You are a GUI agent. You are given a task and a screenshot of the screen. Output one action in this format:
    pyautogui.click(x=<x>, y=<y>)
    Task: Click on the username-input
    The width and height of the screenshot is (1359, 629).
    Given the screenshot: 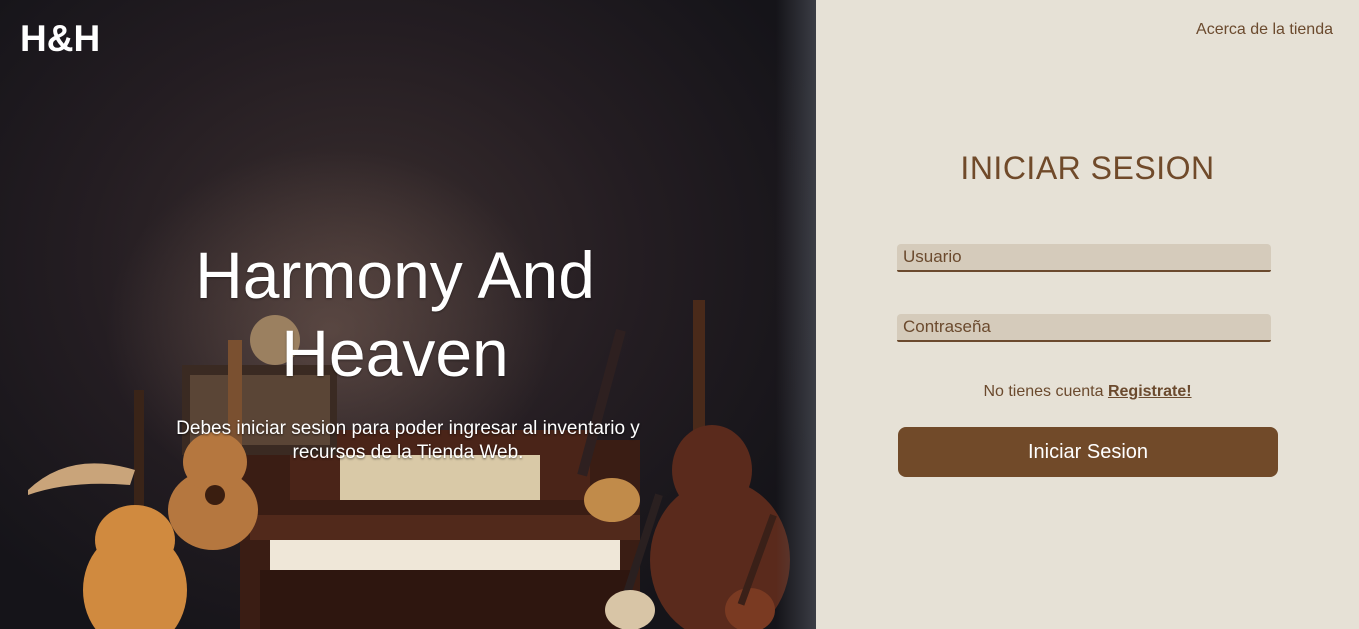 What is the action you would take?
    pyautogui.click(x=1084, y=258)
    